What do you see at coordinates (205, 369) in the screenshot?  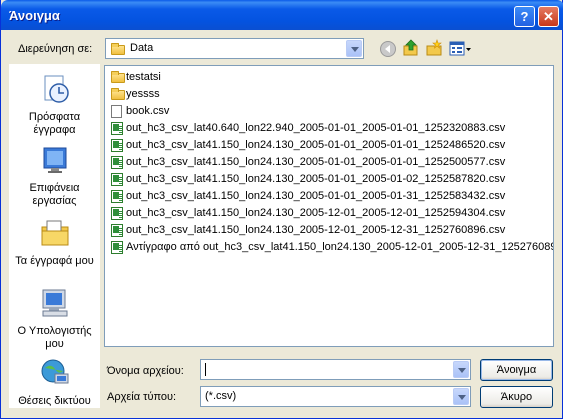 I see `text-cursor` at bounding box center [205, 369].